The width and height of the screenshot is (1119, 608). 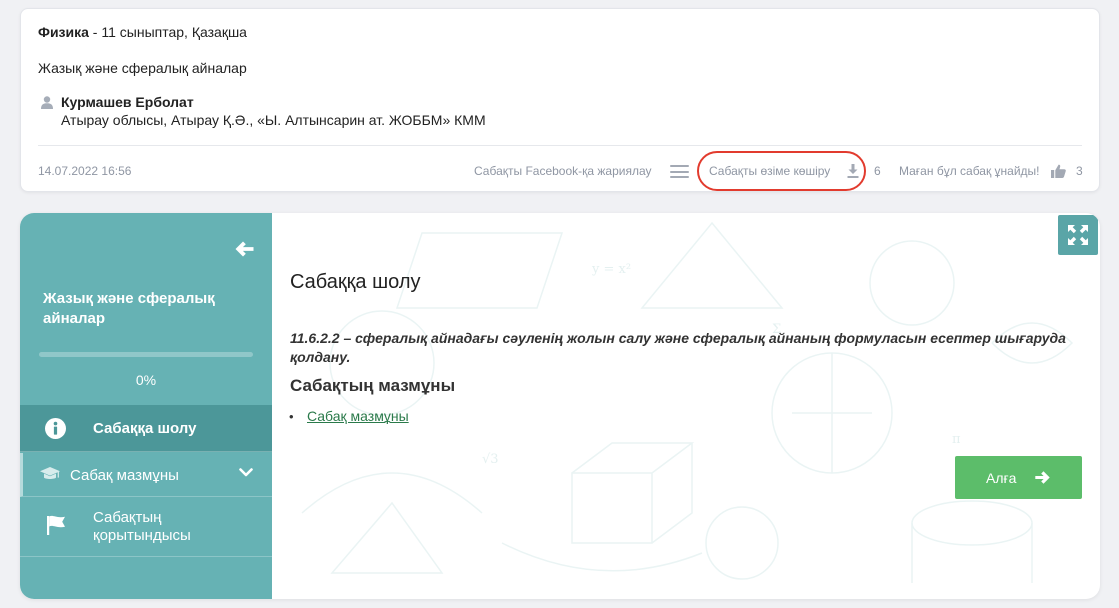 I want to click on svg-text: y = x², so click(x=611, y=269).